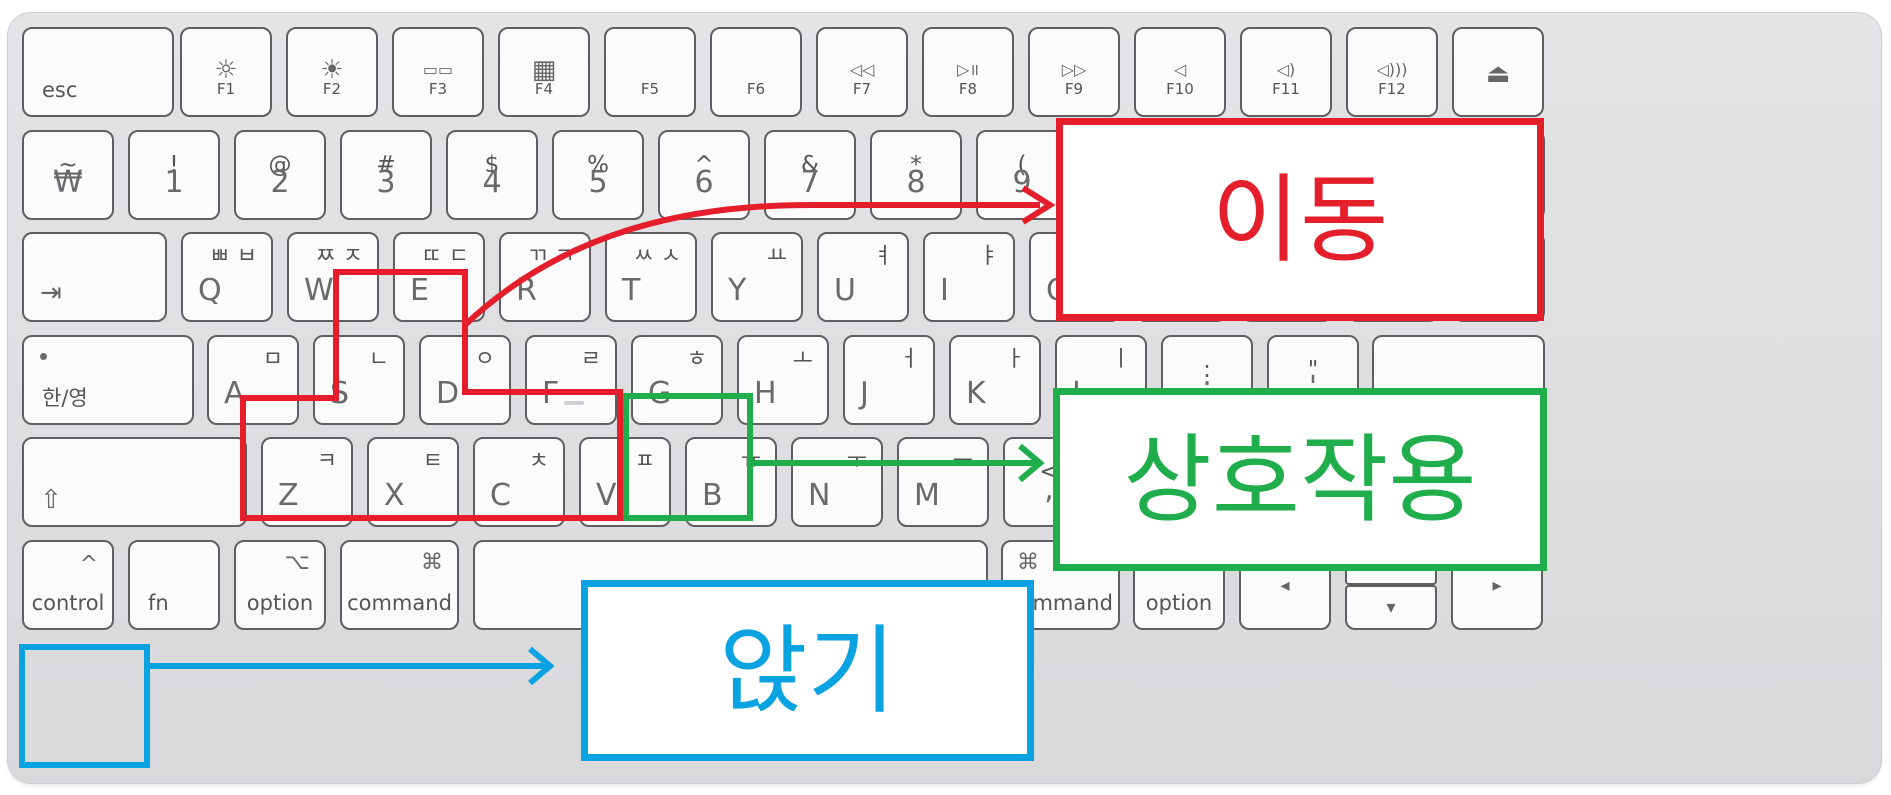  I want to click on key-hangul: ㅓ, so click(908, 359).